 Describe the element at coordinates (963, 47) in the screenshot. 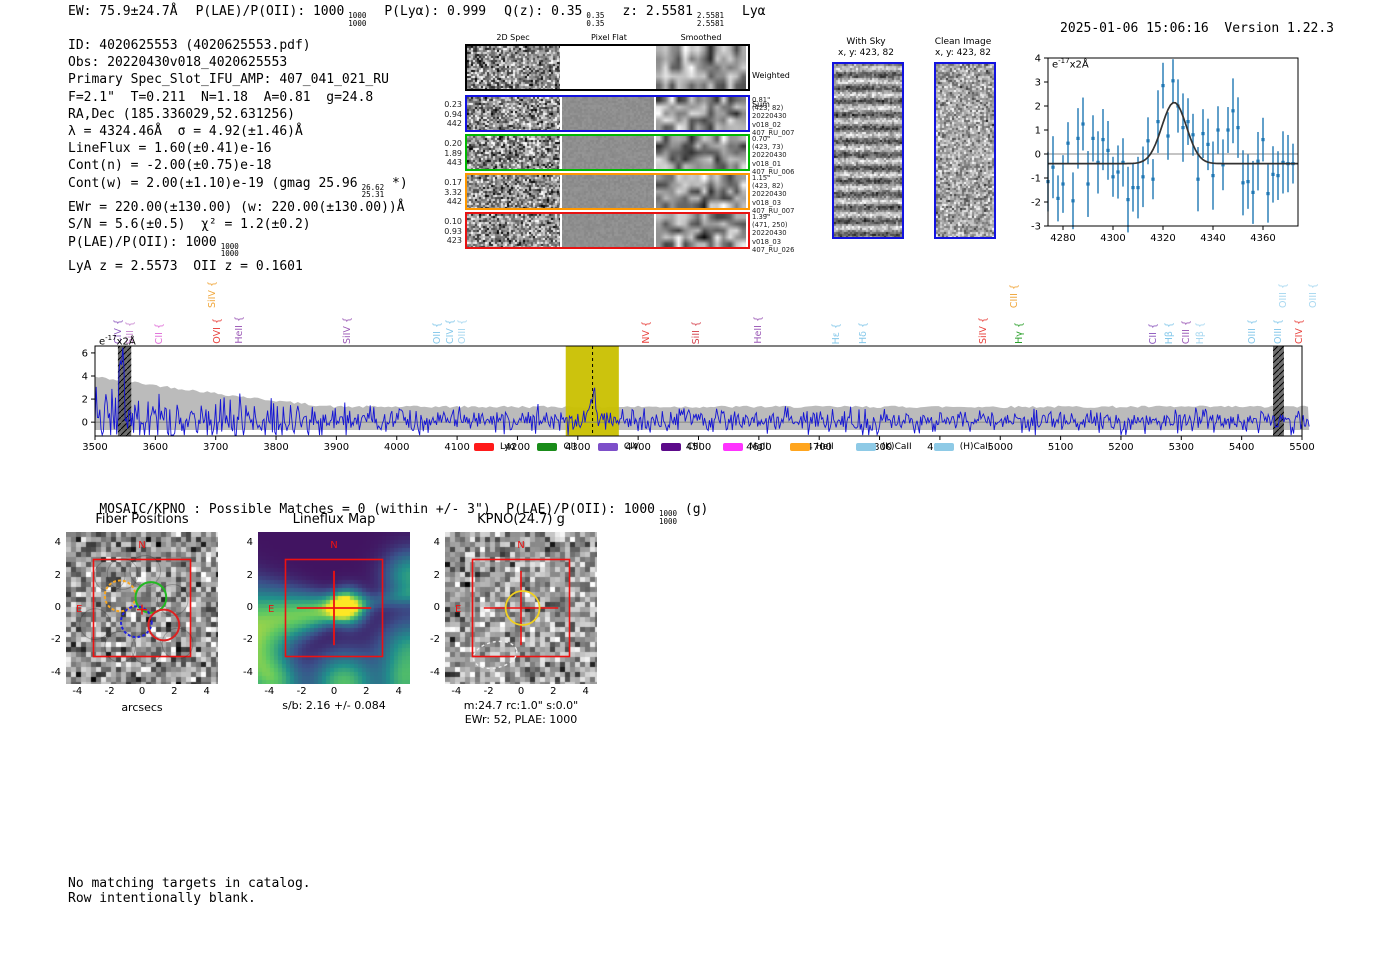

I see `clean-image-title: Clean Image x, y: 423, 82` at that location.